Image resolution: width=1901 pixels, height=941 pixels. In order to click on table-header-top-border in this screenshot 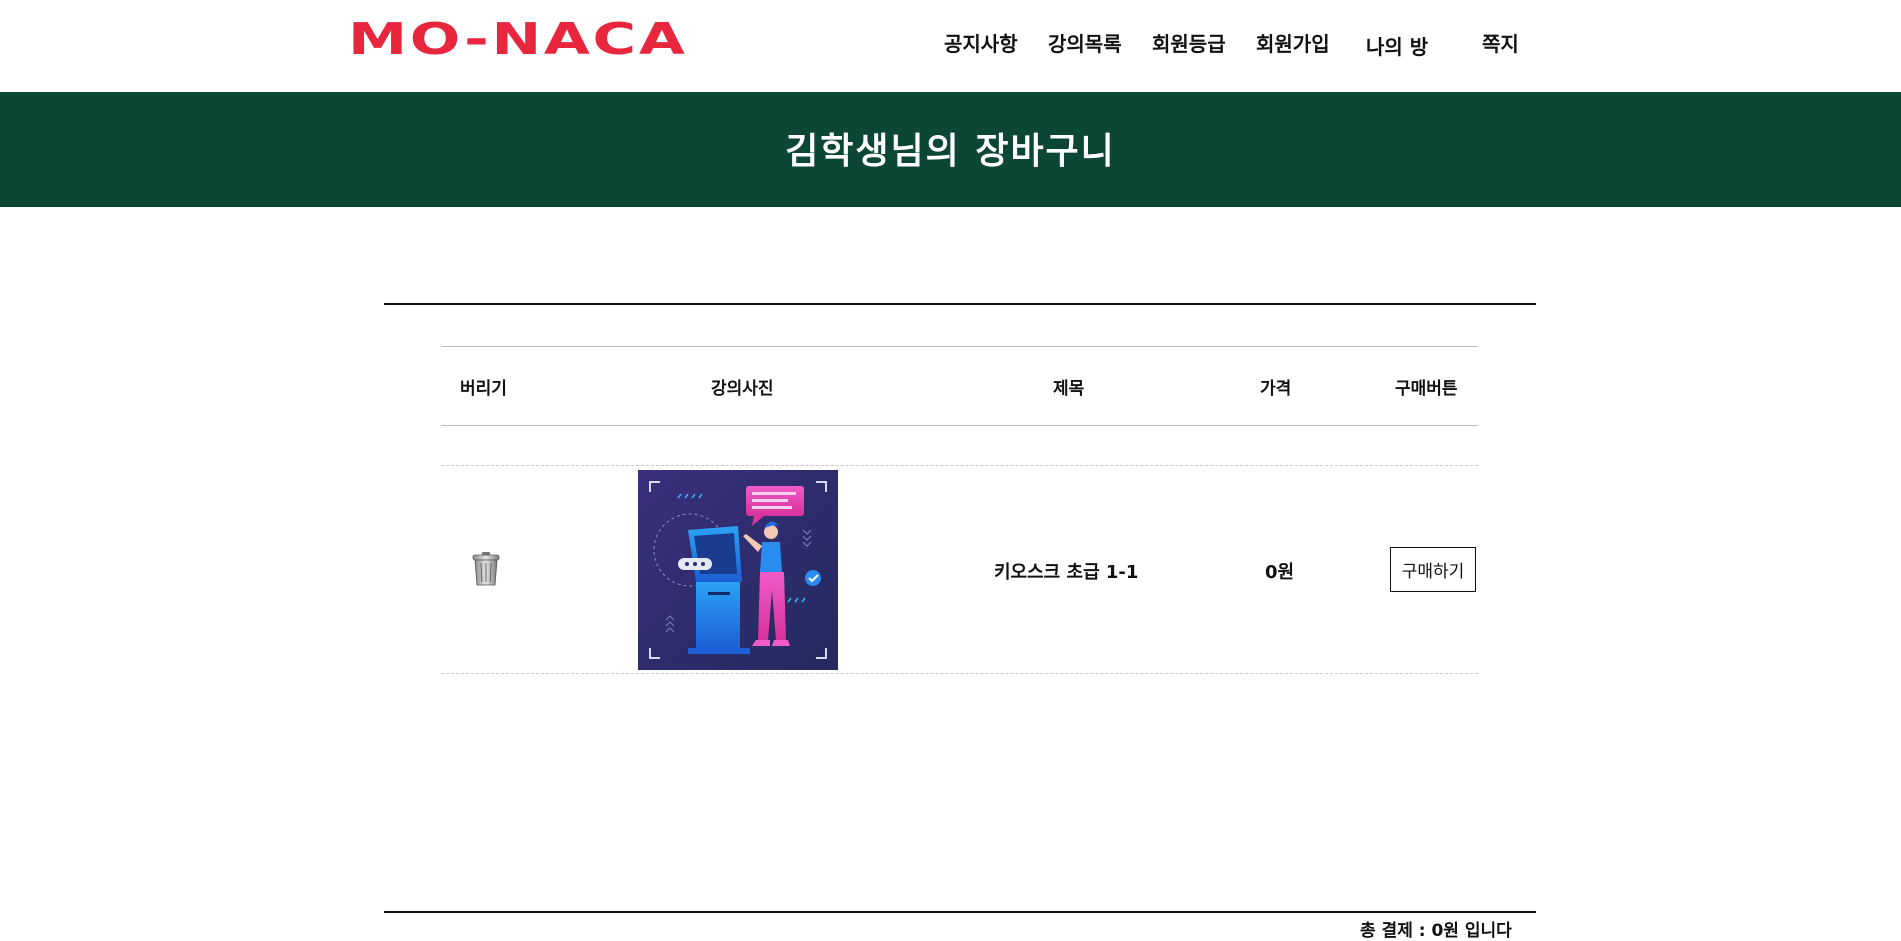, I will do `click(959, 346)`.